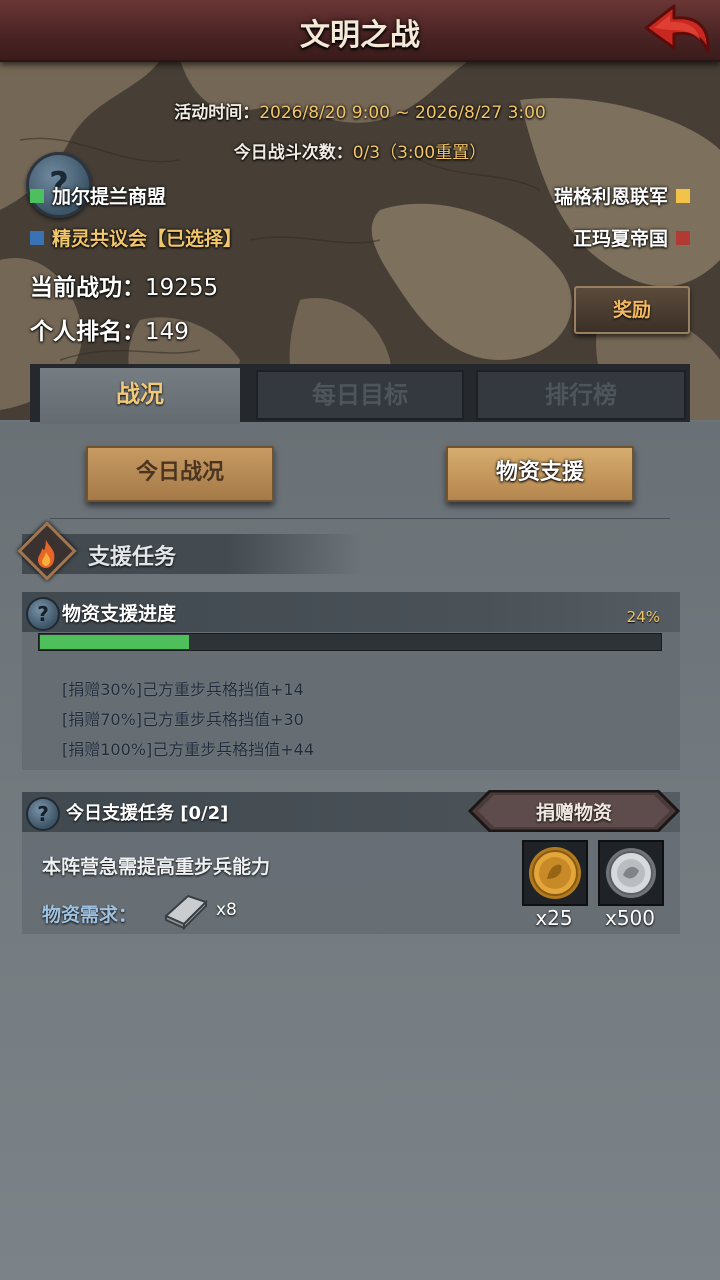 Image resolution: width=720 pixels, height=1280 pixels. I want to click on reward-item-gold, so click(555, 873).